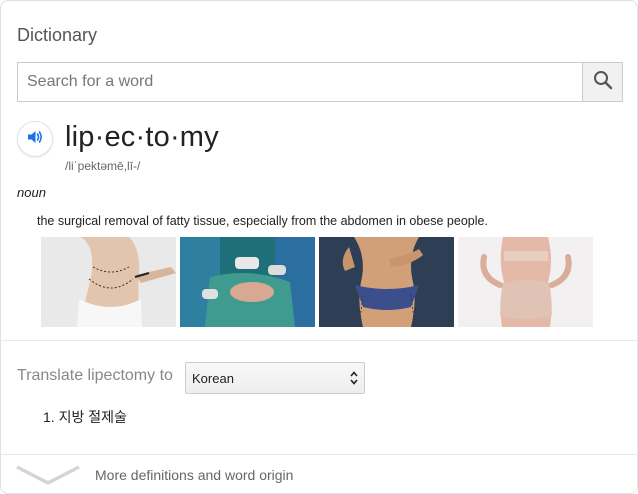 The width and height of the screenshot is (638, 494). What do you see at coordinates (48, 477) in the screenshot?
I see `chevron-down-icon` at bounding box center [48, 477].